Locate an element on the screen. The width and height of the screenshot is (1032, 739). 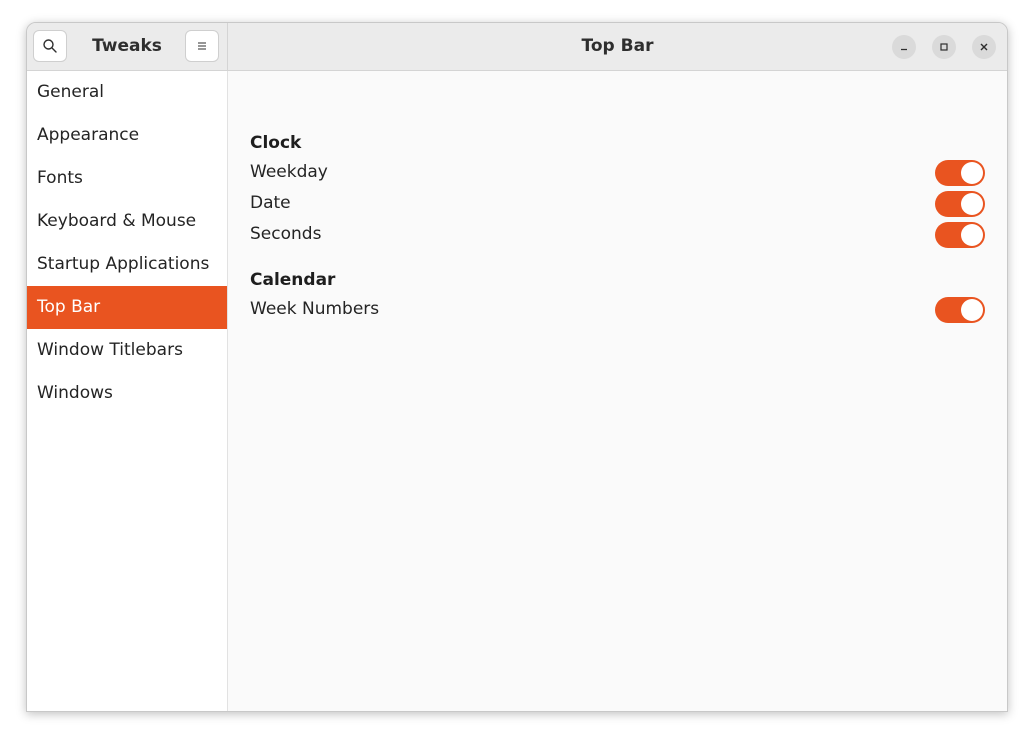
sidebar-item-appearance: Appearance is located at coordinates (127, 135).